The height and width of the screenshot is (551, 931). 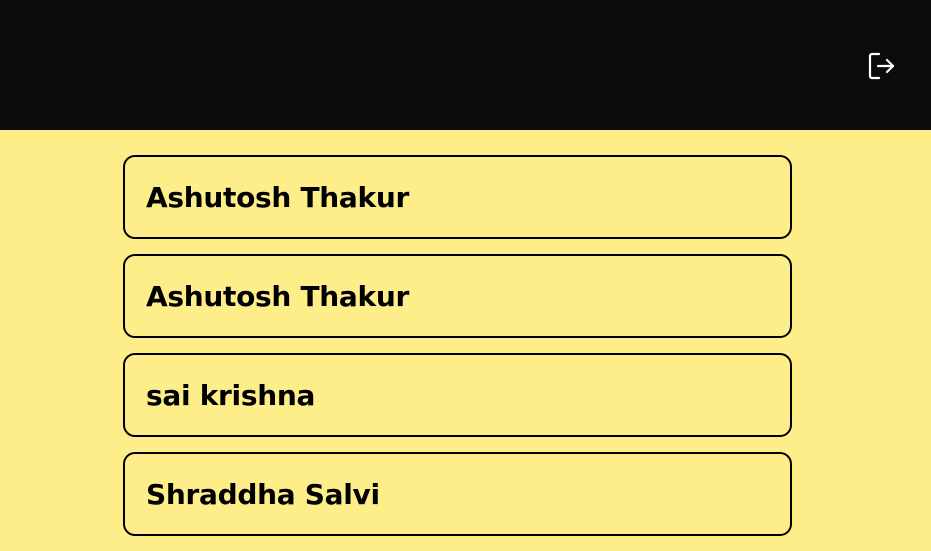 I want to click on user-name: Shraddha Salvi, so click(x=263, y=494).